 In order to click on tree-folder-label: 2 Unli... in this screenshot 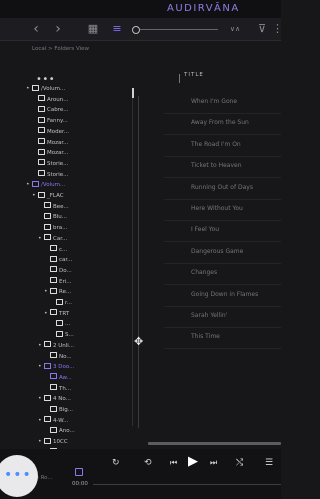, I will do `click(64, 345)`.